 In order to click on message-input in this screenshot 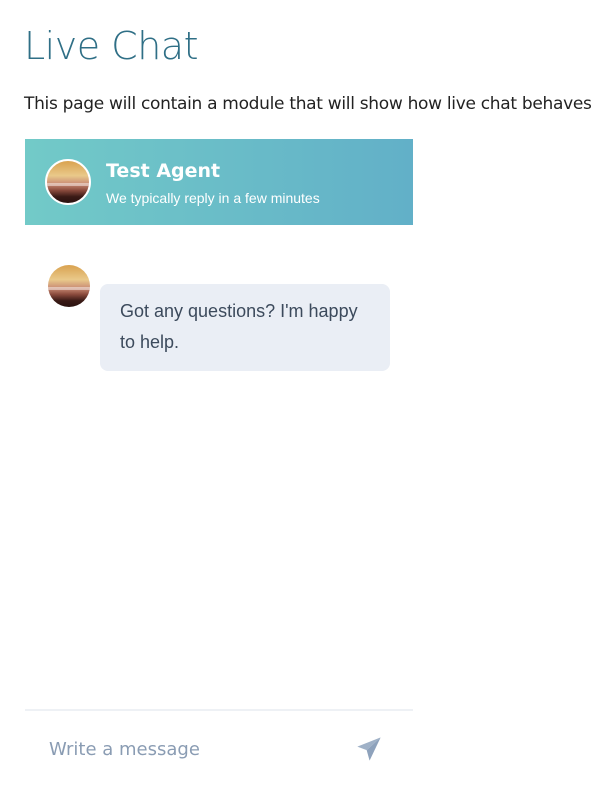, I will do `click(194, 749)`.